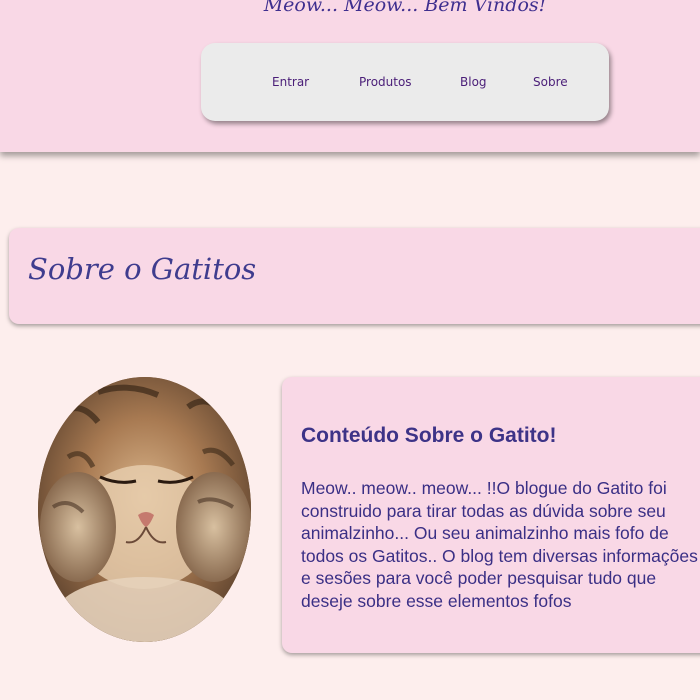 The height and width of the screenshot is (700, 700). Describe the element at coordinates (550, 82) in the screenshot. I see `nav-item-sobre: Sobre` at that location.